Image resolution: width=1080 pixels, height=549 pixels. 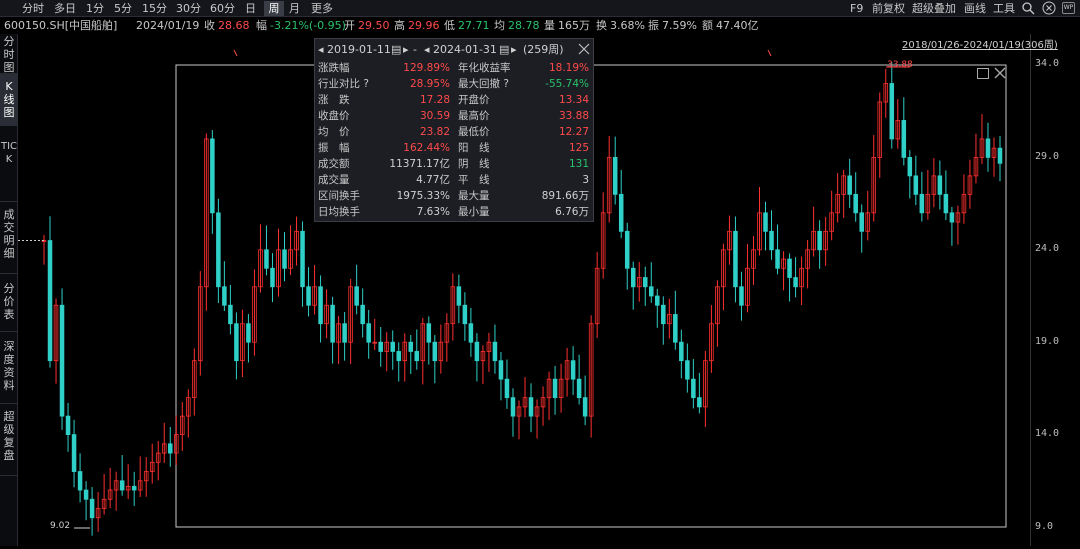 I want to click on tab-15min: 15分, so click(x=156, y=8).